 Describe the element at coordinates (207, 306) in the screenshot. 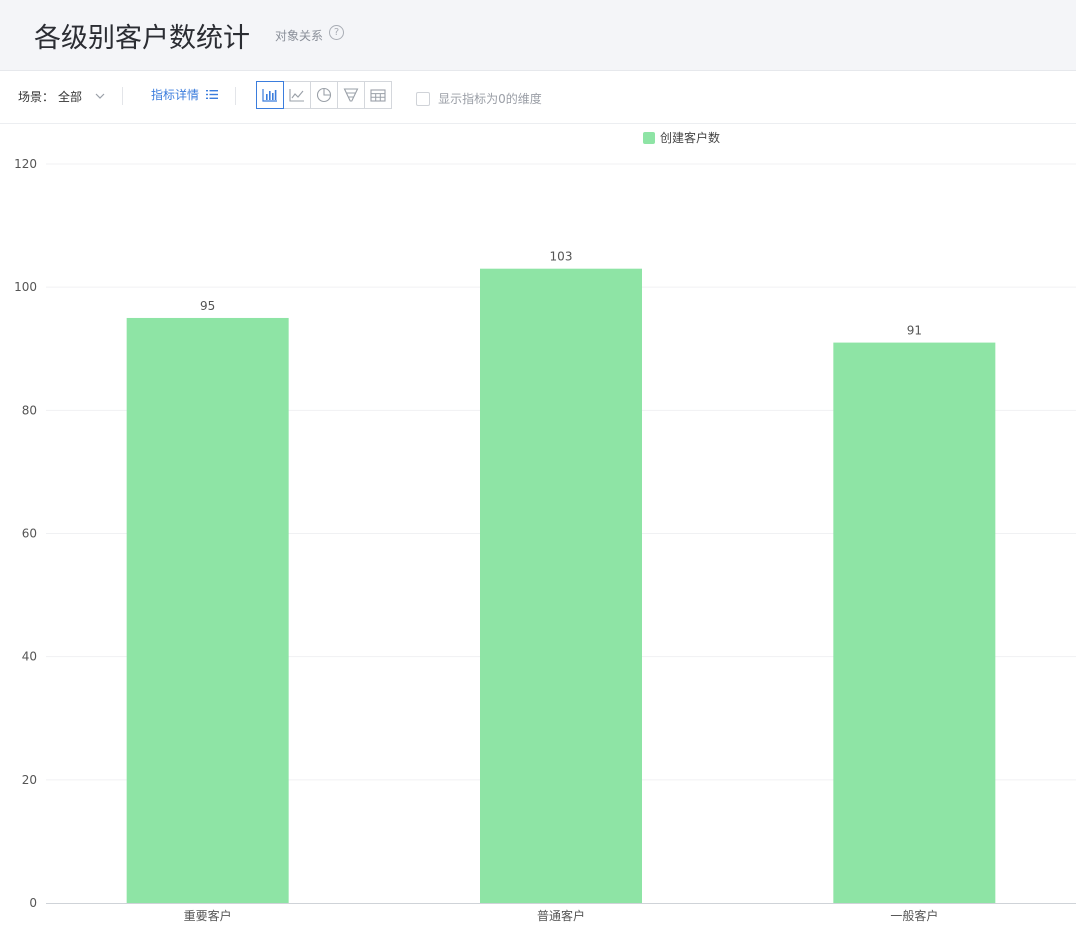

I see `bar-value-label: 95` at that location.